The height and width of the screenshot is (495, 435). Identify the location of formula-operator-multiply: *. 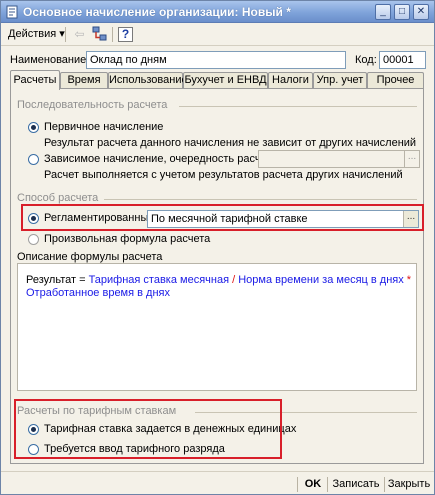
(407, 280).